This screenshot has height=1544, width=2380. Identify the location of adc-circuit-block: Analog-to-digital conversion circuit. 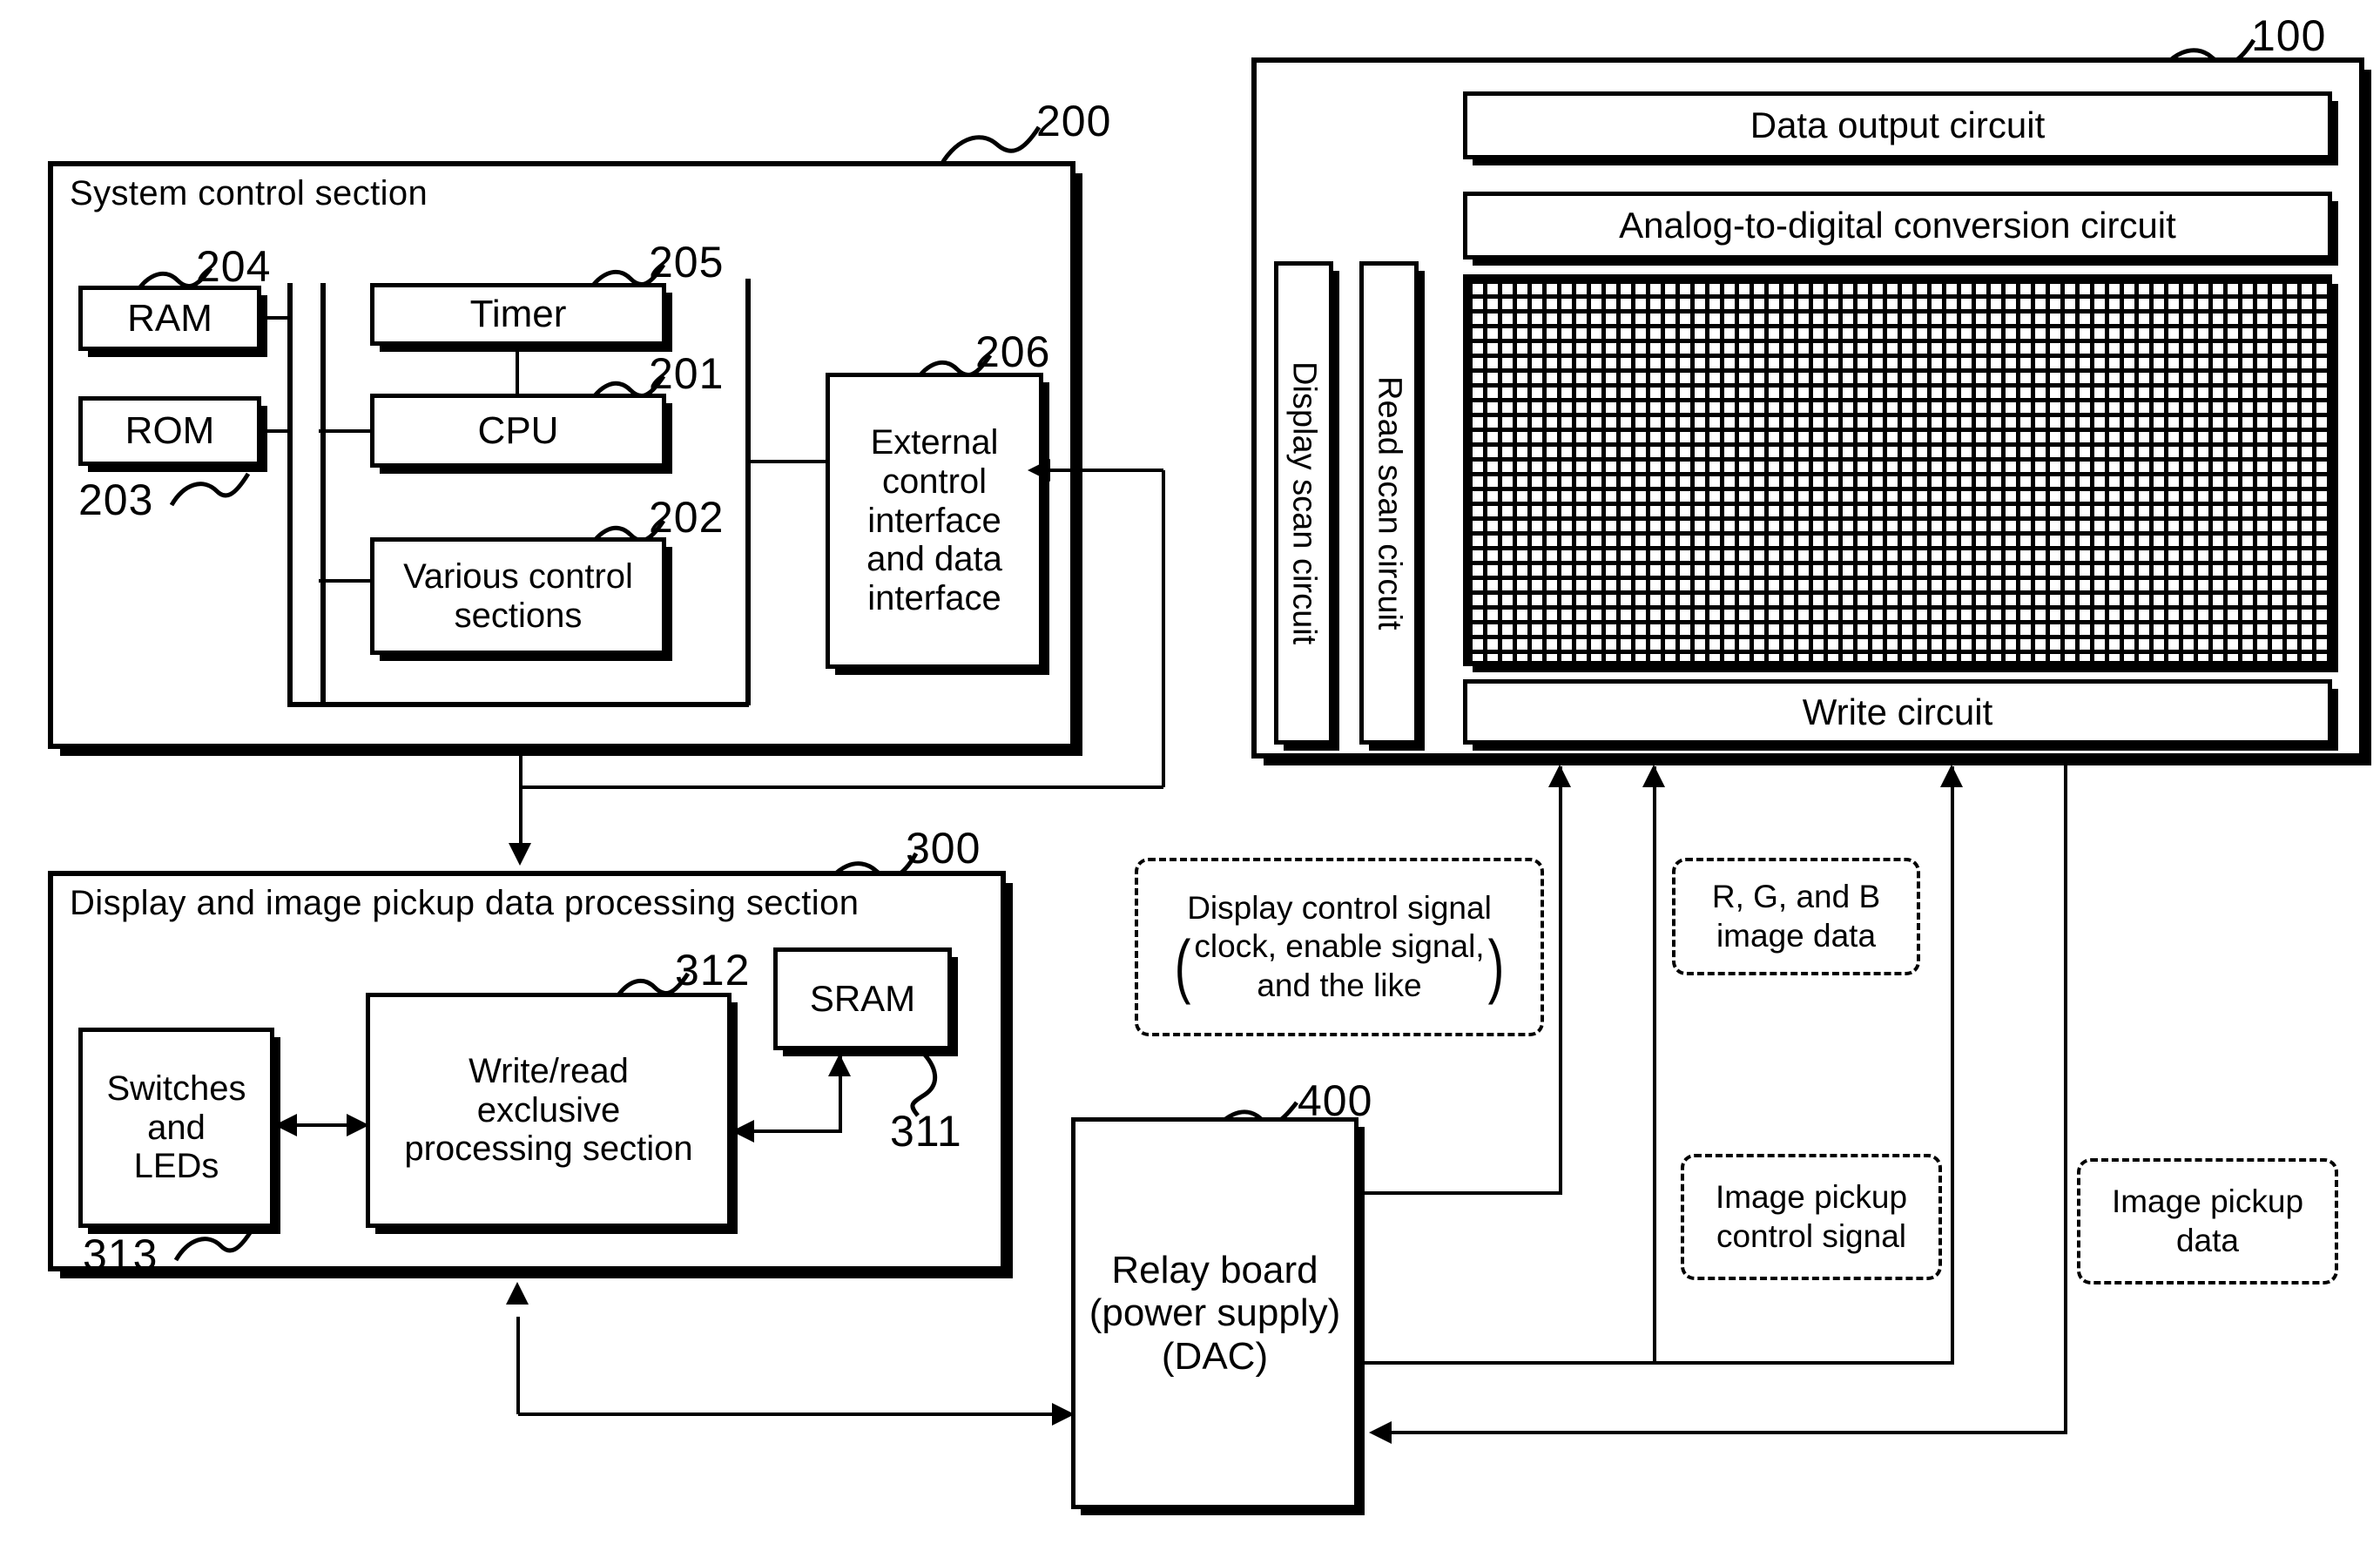
(1897, 226).